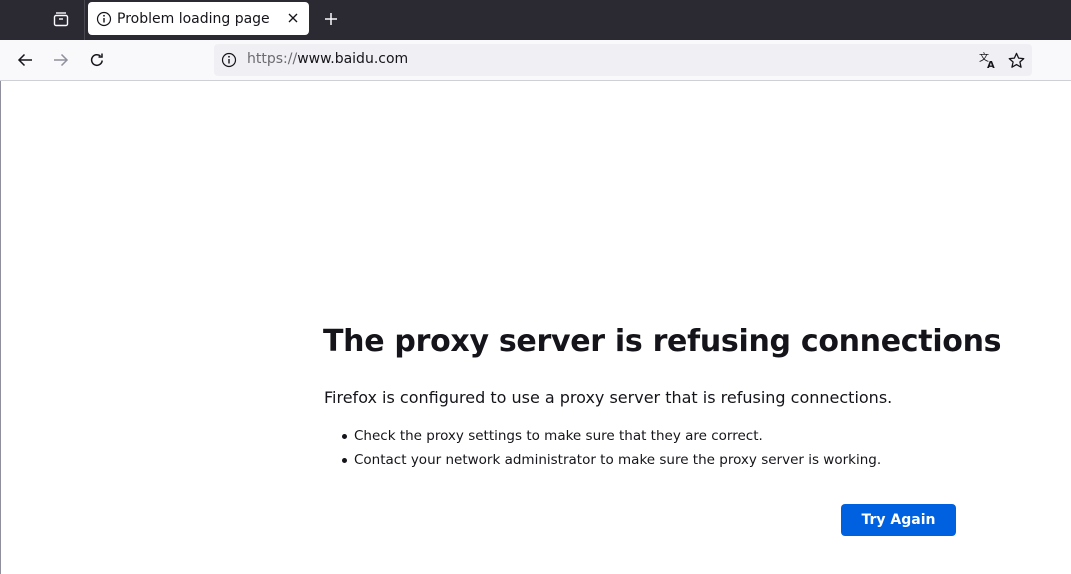 The image size is (1071, 574). I want to click on url-protocol: https://, so click(272, 59).